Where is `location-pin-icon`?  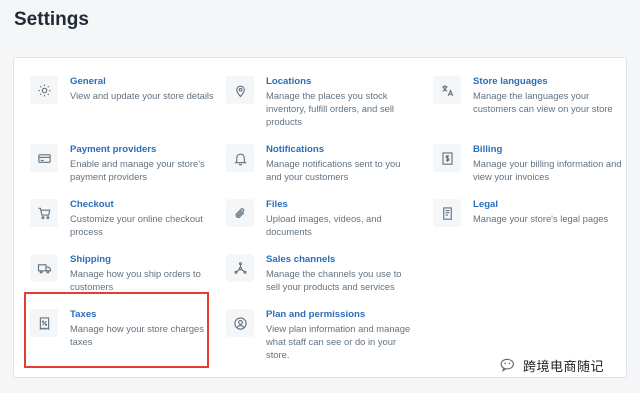 location-pin-icon is located at coordinates (240, 90).